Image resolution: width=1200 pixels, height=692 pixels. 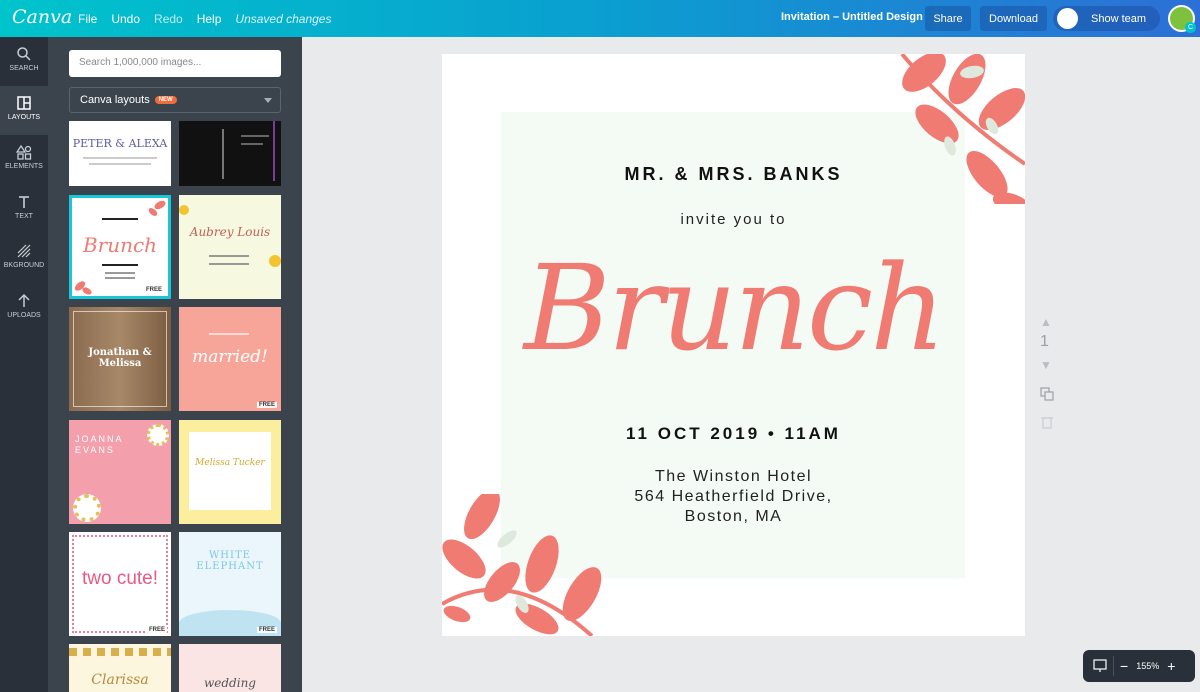 I want to click on sidebar-item-elements: ELEMENTS, so click(x=24, y=159).